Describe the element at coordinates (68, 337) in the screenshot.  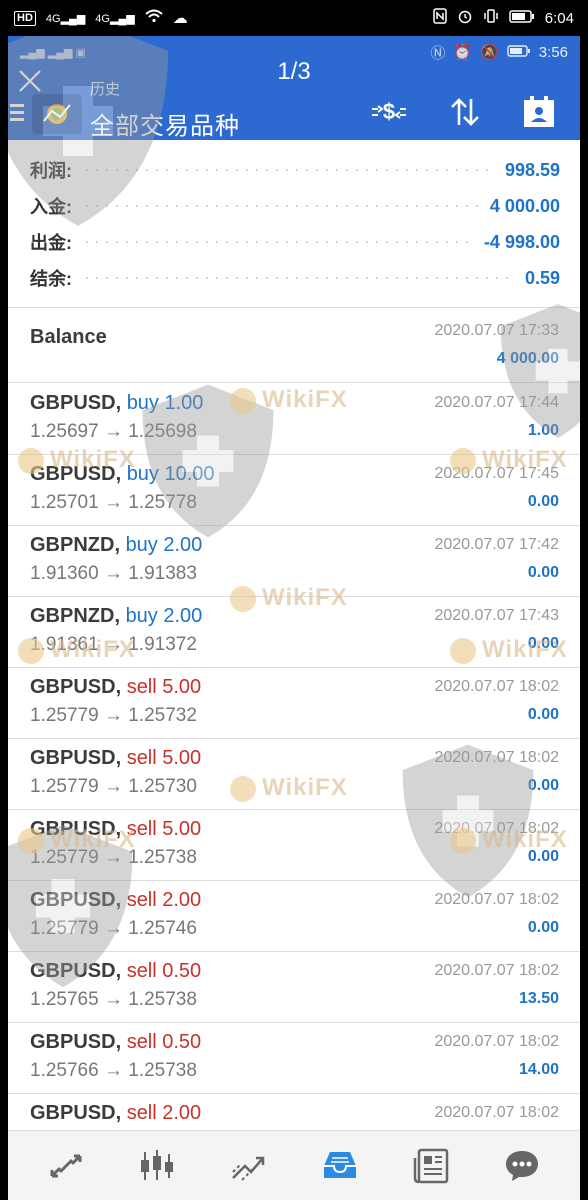
I see `balance-label: Balance` at that location.